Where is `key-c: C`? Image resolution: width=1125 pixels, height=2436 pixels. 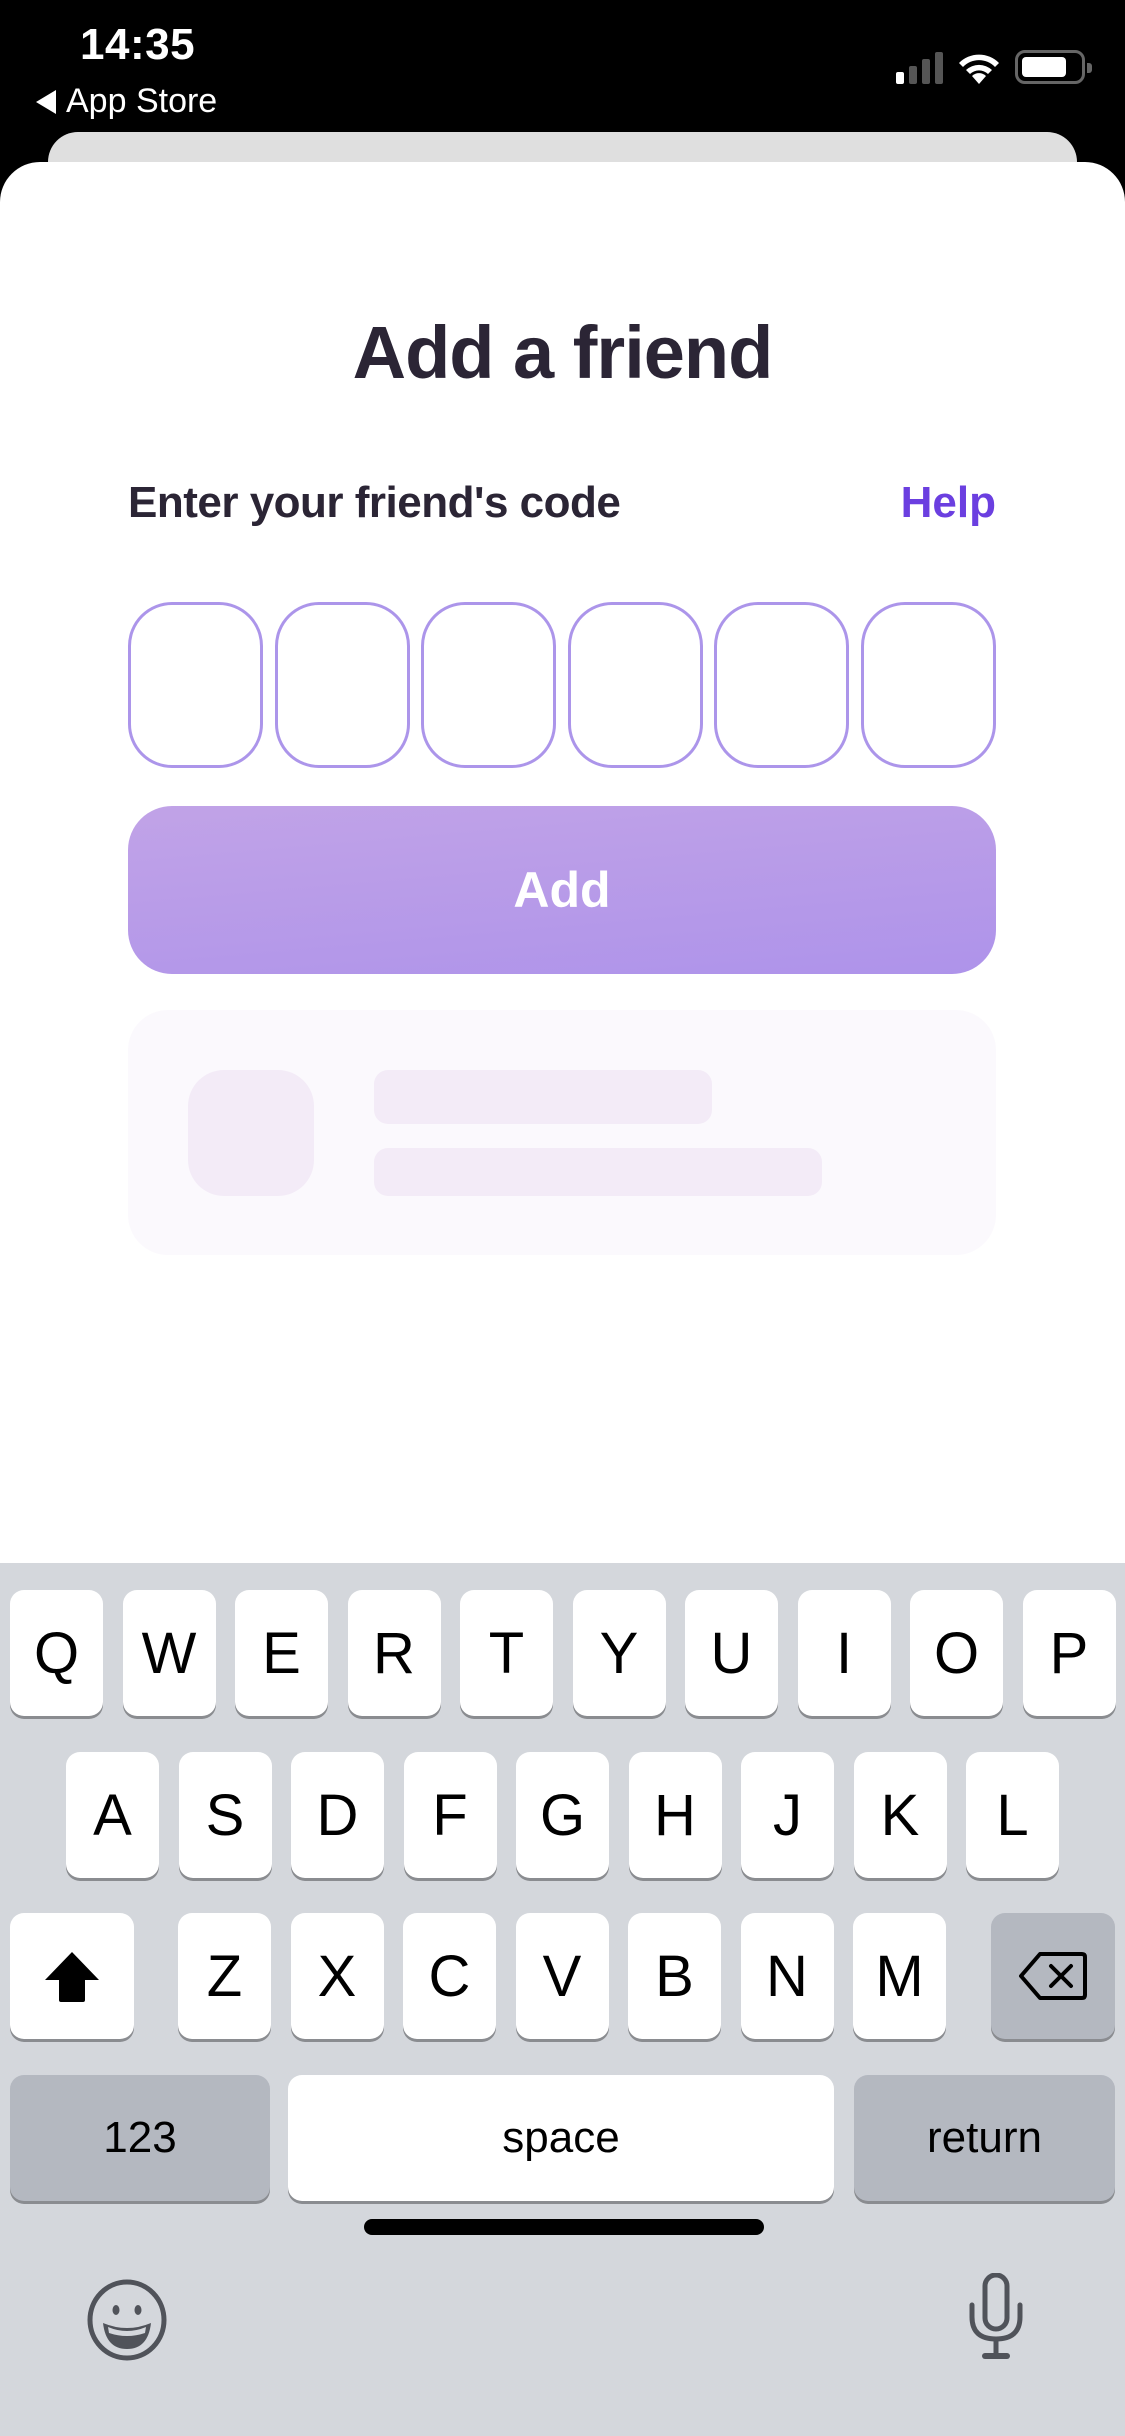 key-c: C is located at coordinates (449, 1976).